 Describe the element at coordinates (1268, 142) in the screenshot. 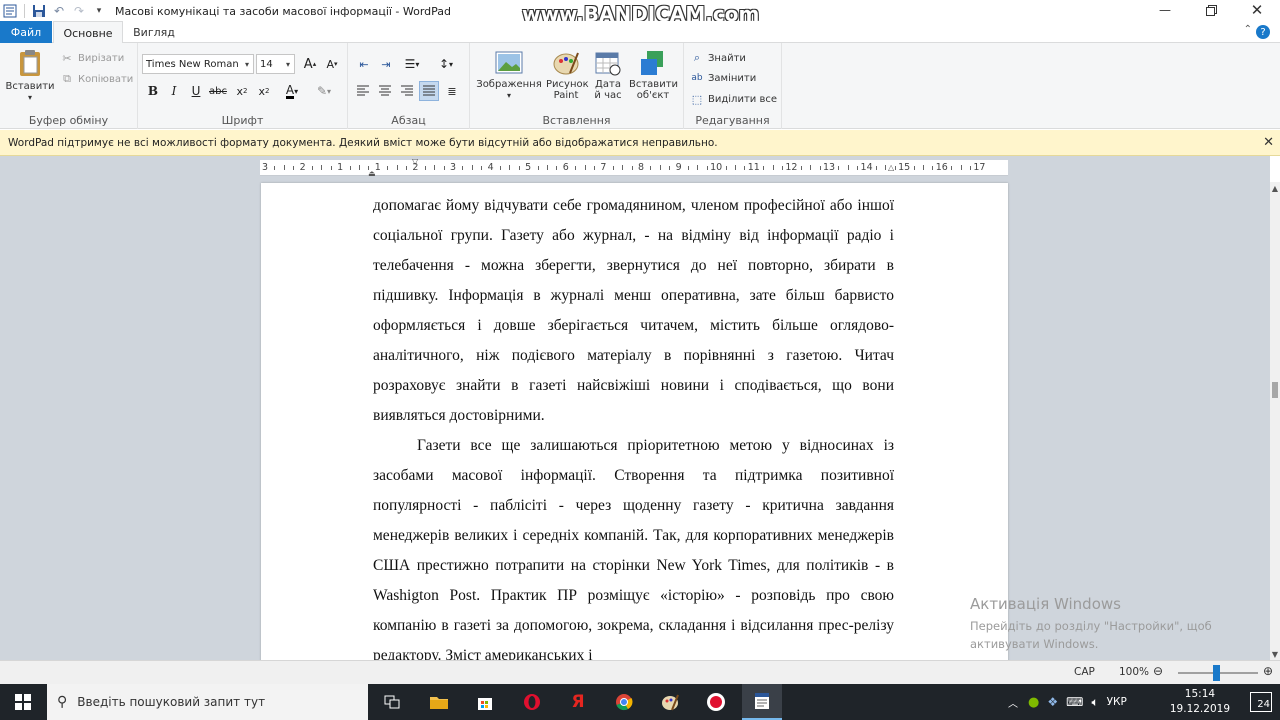

I see `close-icon: ✕` at that location.